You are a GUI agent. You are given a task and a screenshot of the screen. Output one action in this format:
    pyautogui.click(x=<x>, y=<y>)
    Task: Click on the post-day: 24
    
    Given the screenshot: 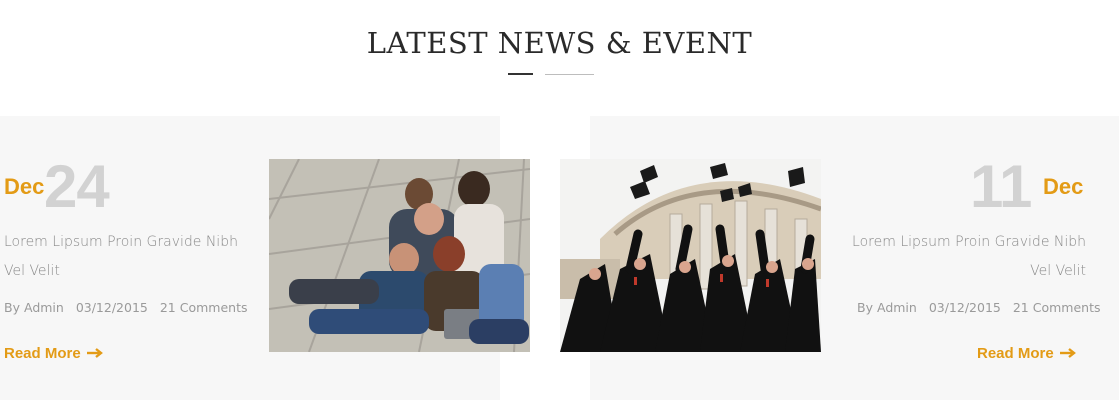 What is the action you would take?
    pyautogui.click(x=77, y=186)
    